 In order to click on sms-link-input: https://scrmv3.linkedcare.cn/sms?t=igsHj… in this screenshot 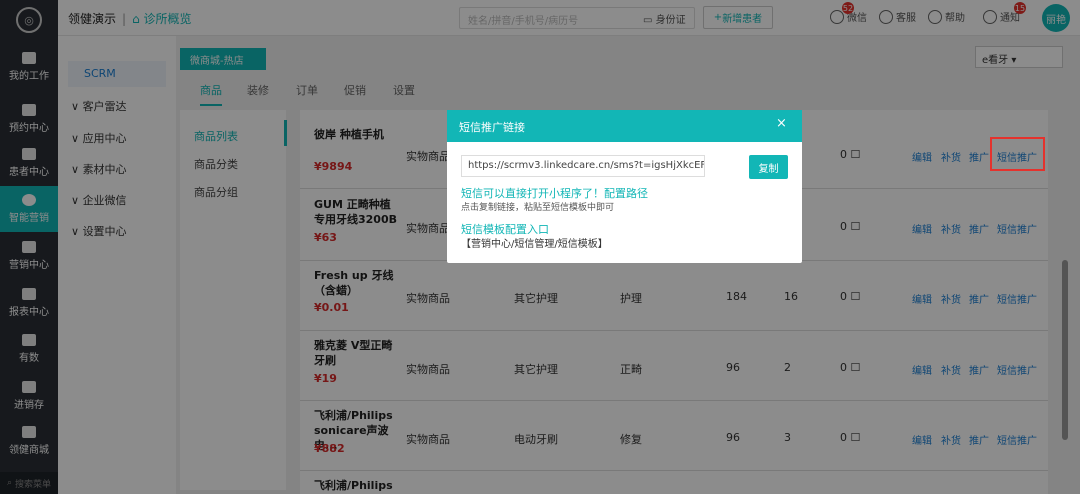, I will do `click(583, 166)`.